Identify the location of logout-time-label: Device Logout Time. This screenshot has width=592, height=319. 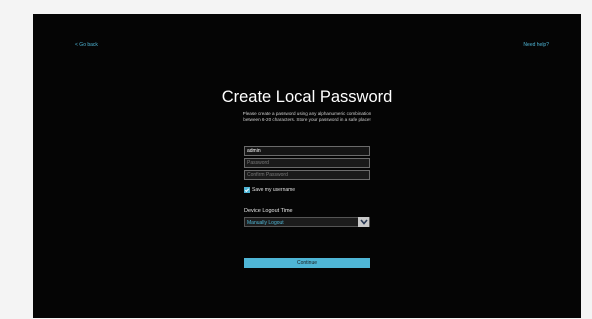
(268, 211).